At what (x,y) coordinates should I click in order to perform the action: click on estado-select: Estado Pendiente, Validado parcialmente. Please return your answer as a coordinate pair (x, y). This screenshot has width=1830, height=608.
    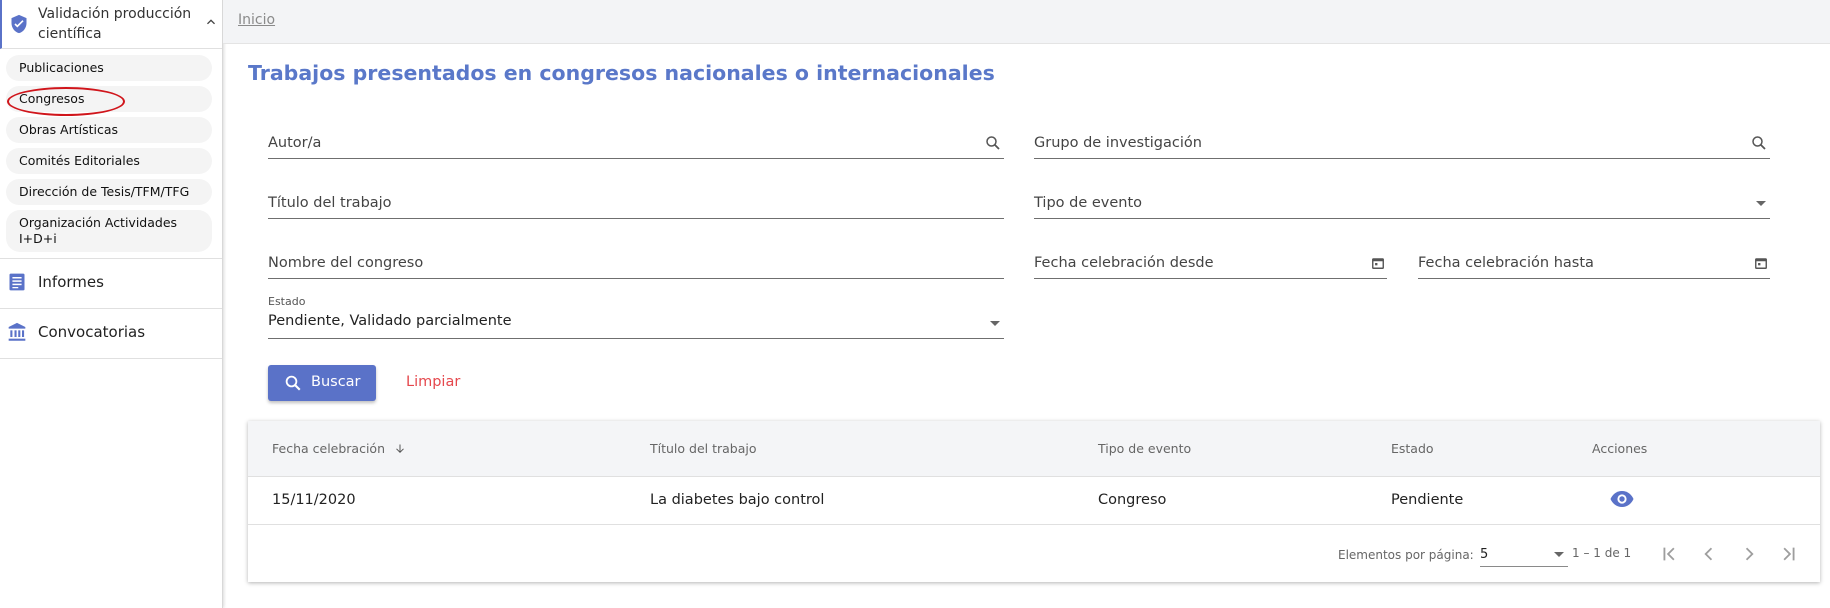
    Looking at the image, I should click on (636, 317).